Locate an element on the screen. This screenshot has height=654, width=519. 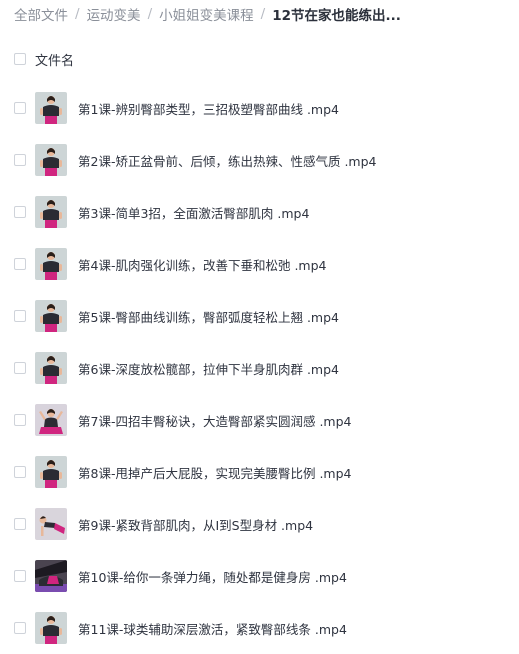
file-name: 第1课-辨别臀部类型，三招极塑臀部曲线 .mp4 is located at coordinates (208, 108).